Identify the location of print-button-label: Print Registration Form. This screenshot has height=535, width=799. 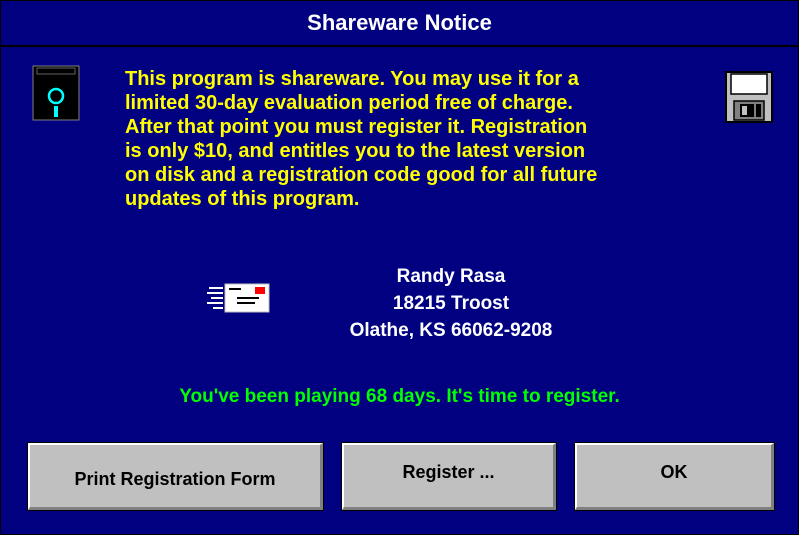
(175, 478).